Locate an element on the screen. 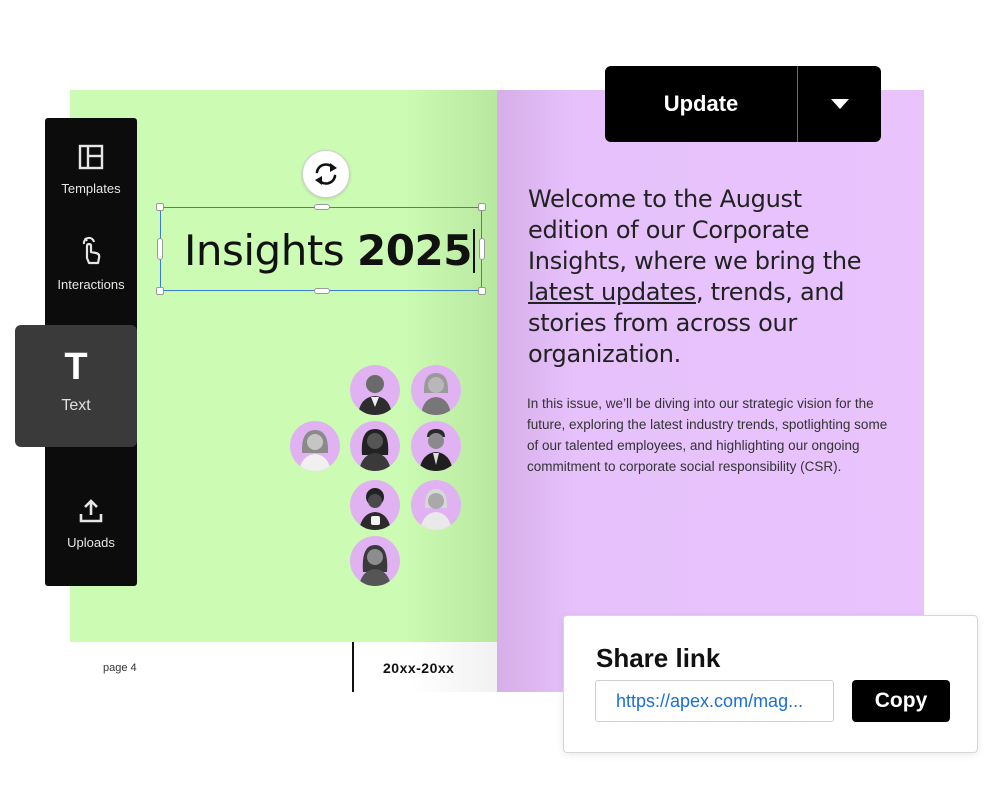  title-bold: 2025 is located at coordinates (414, 250).